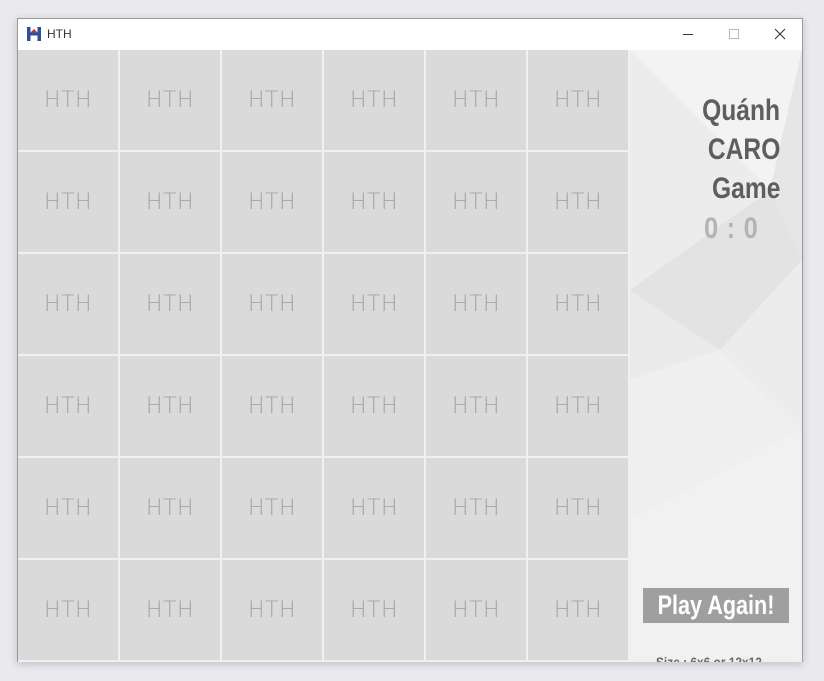  I want to click on hth-logo-icon, so click(34, 34).